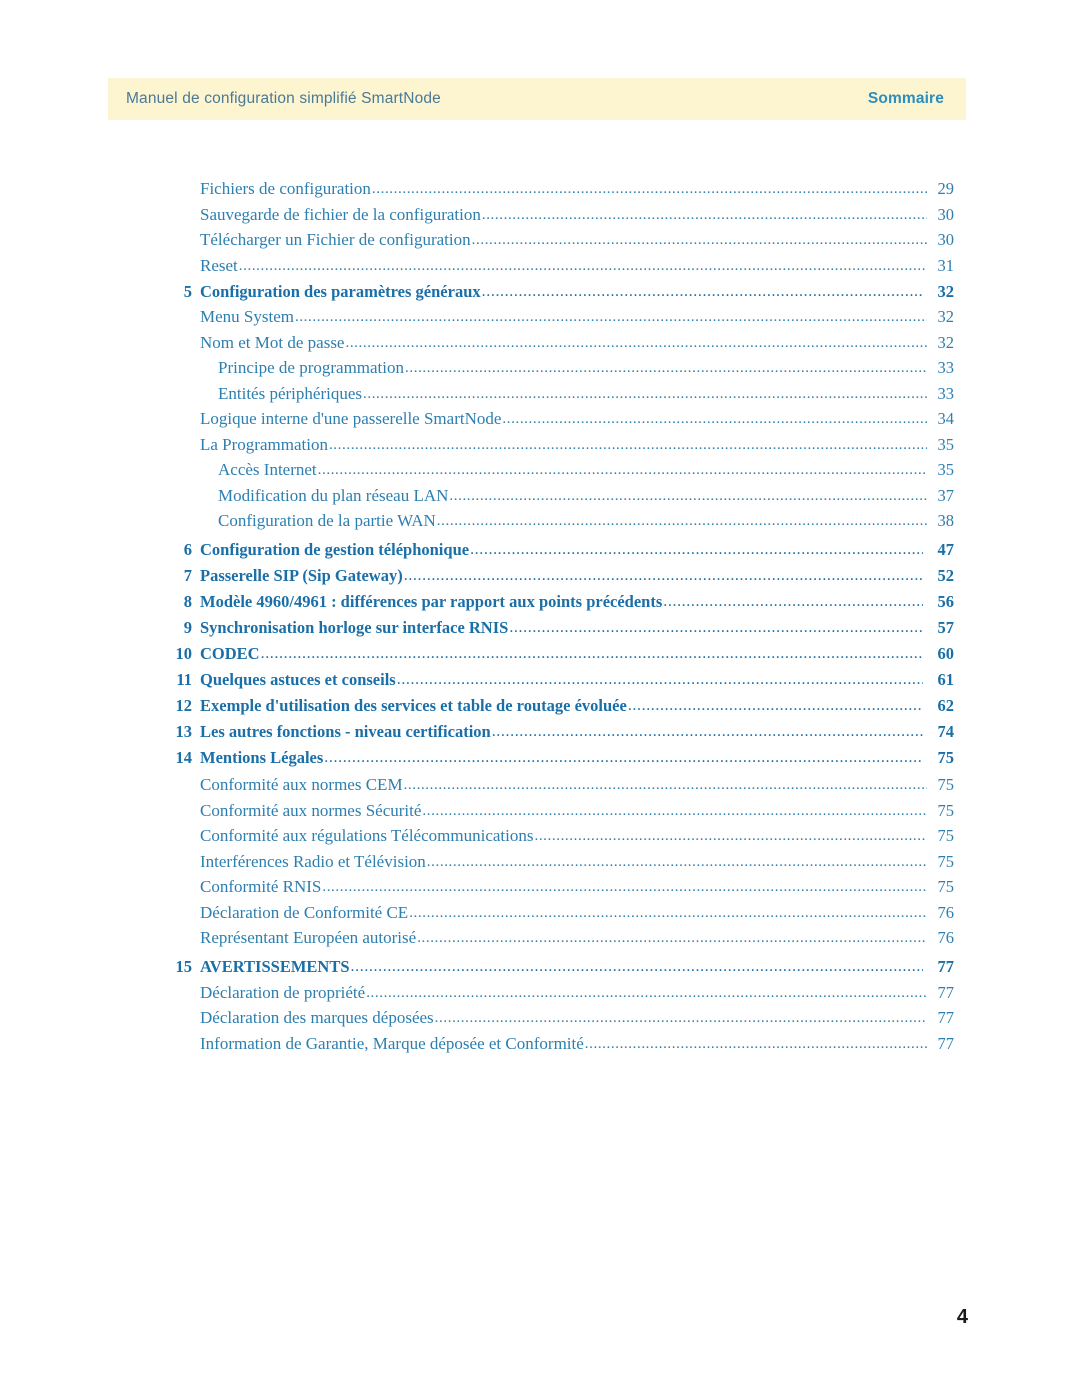 The image size is (1080, 1397). I want to click on toc-entry-label: Accès Internet, so click(267, 469).